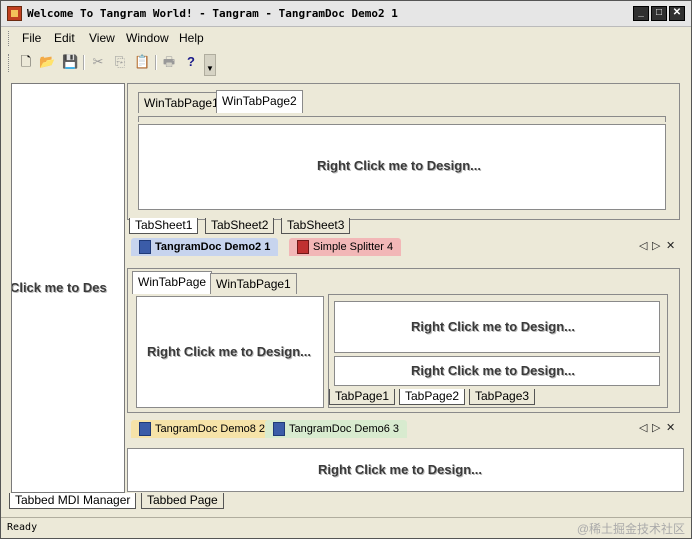 The image size is (692, 539). Describe the element at coordinates (240, 226) in the screenshot. I see `tab-tabsheet2: TabSheet2` at that location.